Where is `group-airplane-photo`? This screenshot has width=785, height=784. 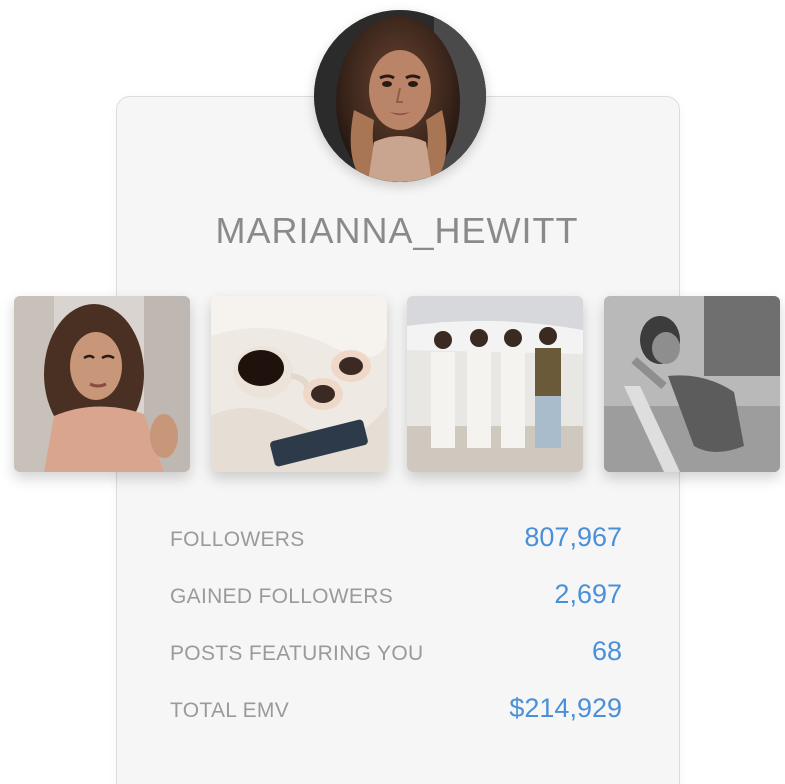
group-airplane-photo is located at coordinates (495, 384).